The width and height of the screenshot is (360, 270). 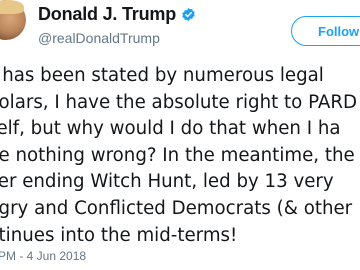 What do you see at coordinates (188, 14) in the screenshot?
I see `verified-badge-icon` at bounding box center [188, 14].